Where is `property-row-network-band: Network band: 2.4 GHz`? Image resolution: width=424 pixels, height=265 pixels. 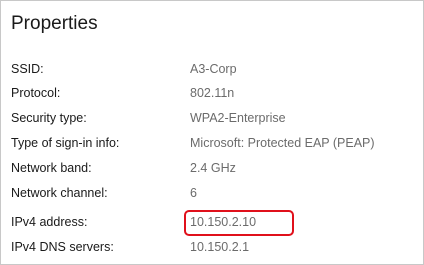
property-row-network-band: Network band: 2.4 GHz is located at coordinates (212, 170).